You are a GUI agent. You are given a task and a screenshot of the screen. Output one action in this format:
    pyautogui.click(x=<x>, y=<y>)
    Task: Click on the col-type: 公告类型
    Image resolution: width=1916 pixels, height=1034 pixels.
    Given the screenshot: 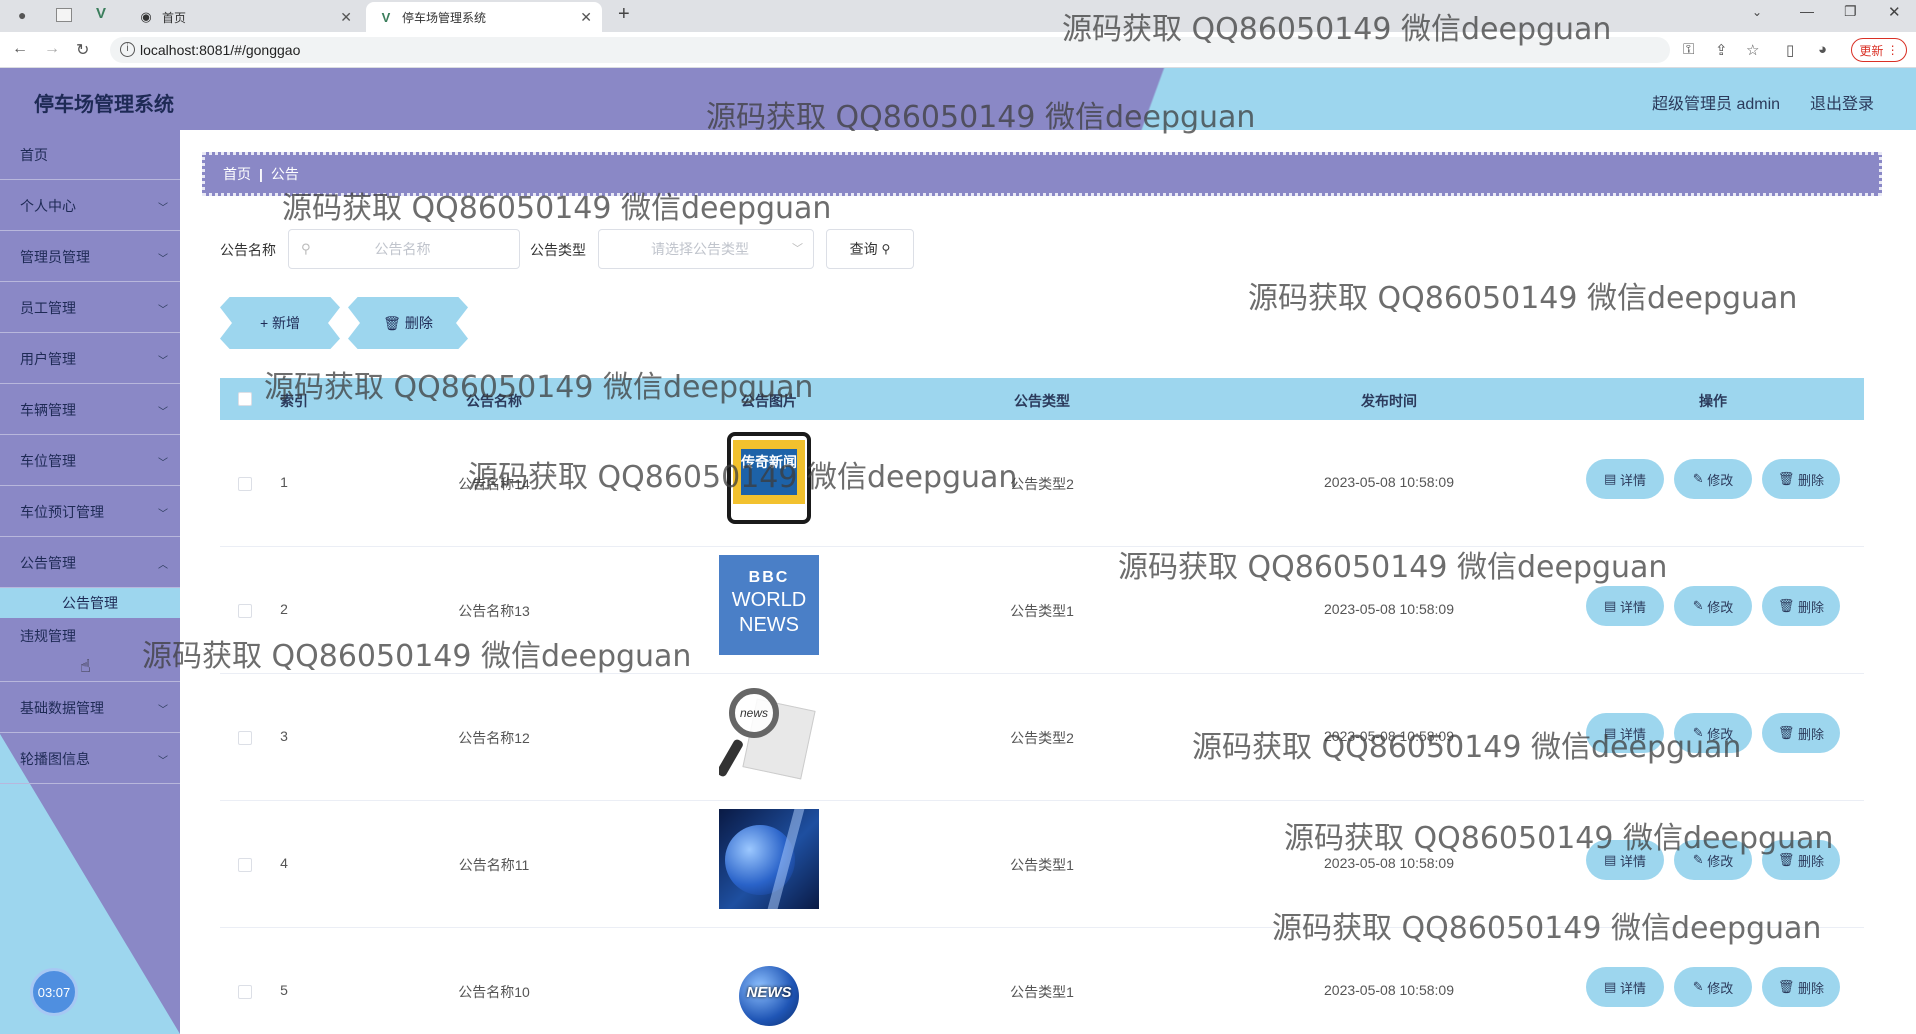 What is the action you would take?
    pyautogui.click(x=1042, y=401)
    